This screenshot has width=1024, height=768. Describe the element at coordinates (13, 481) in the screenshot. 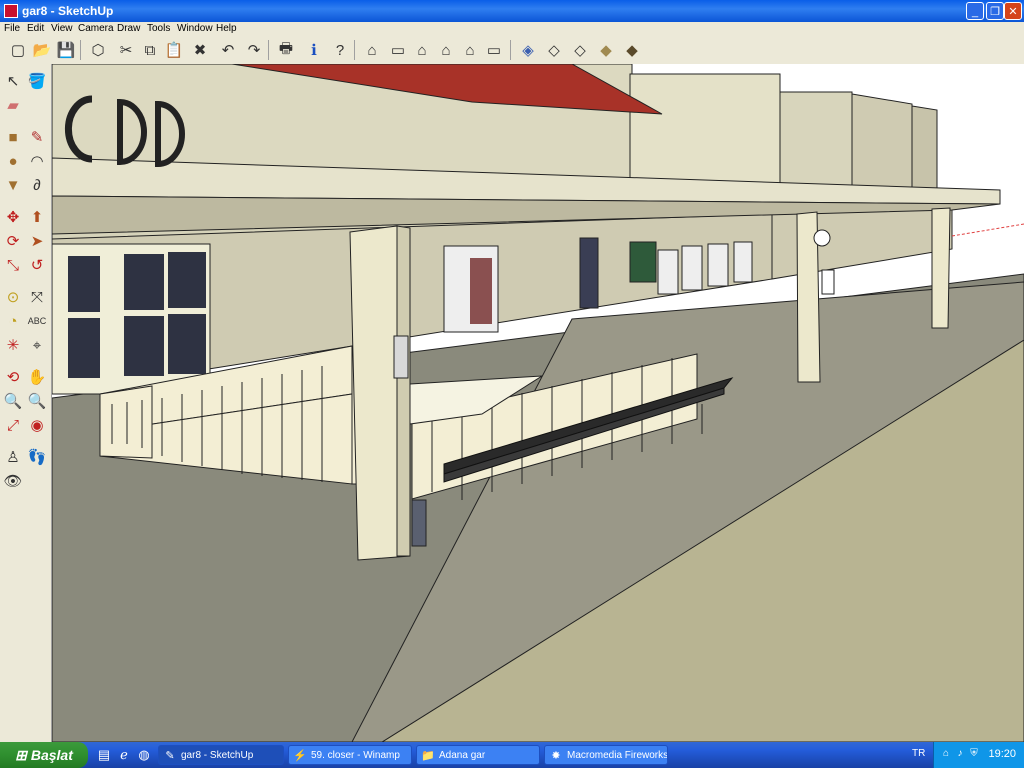

I see `look-around-icon: 👁` at that location.